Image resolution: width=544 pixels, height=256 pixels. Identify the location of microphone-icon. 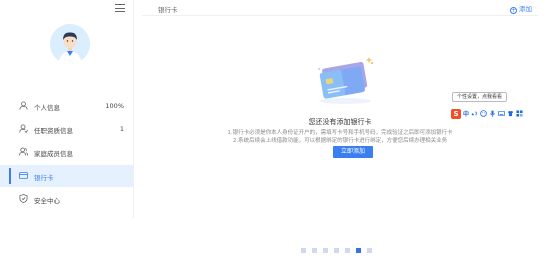
(492, 113).